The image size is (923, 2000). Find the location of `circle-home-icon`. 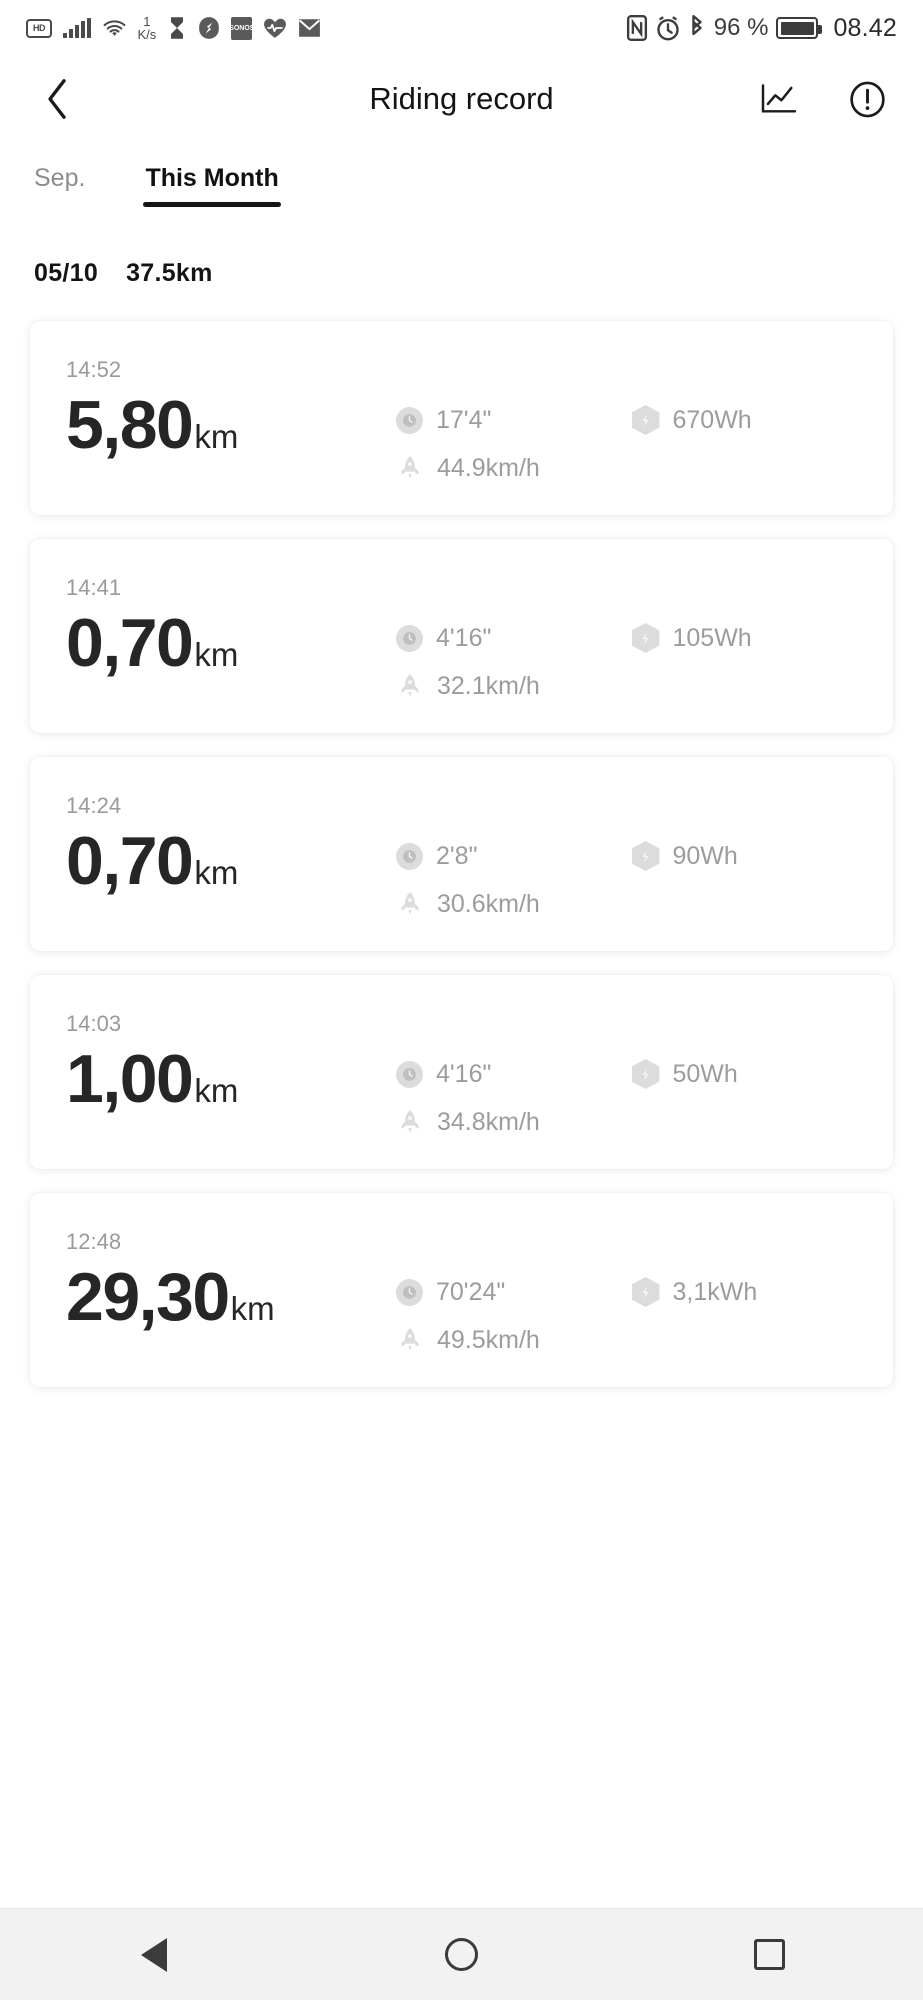

circle-home-icon is located at coordinates (461, 1954).